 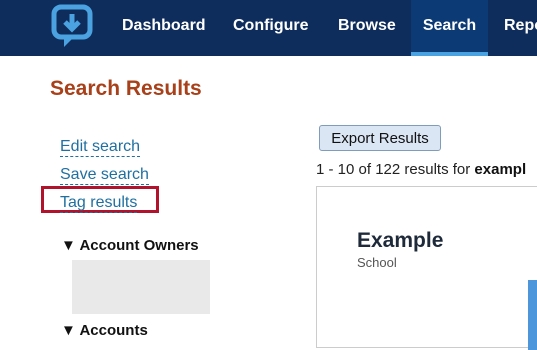 What do you see at coordinates (100, 147) in the screenshot?
I see `edit-search-link: Edit search` at bounding box center [100, 147].